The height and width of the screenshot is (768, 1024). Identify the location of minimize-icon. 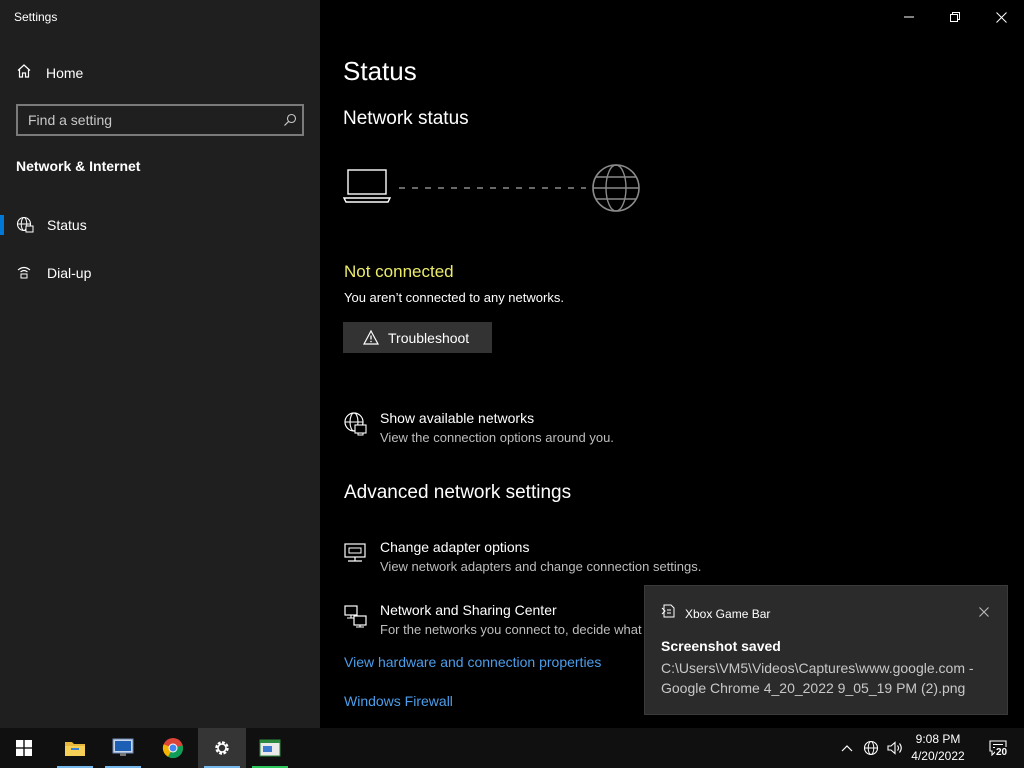
(909, 17).